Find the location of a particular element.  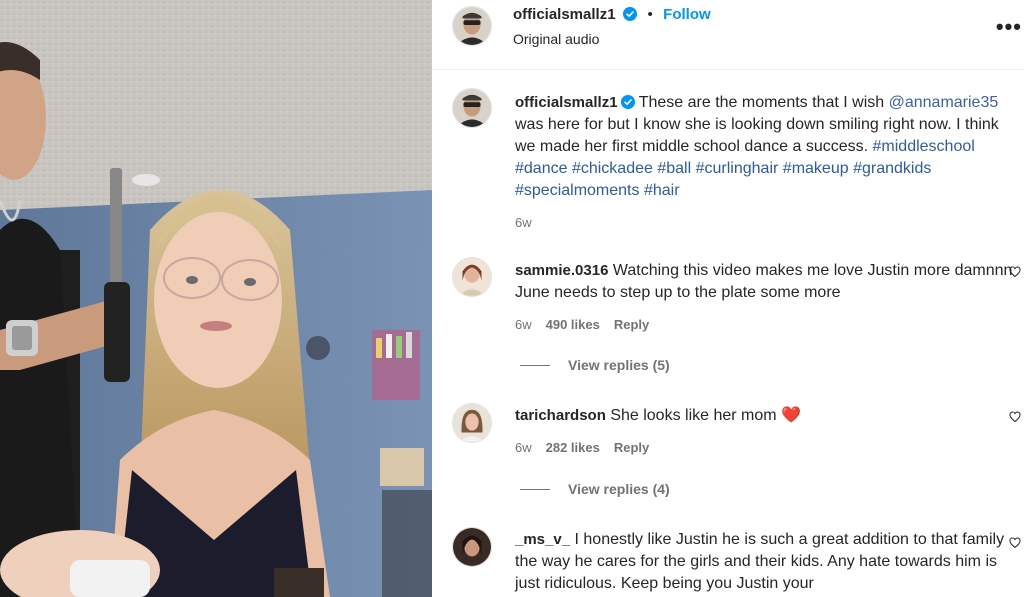

comment-text: She looks like her mom is located at coordinates (693, 415).